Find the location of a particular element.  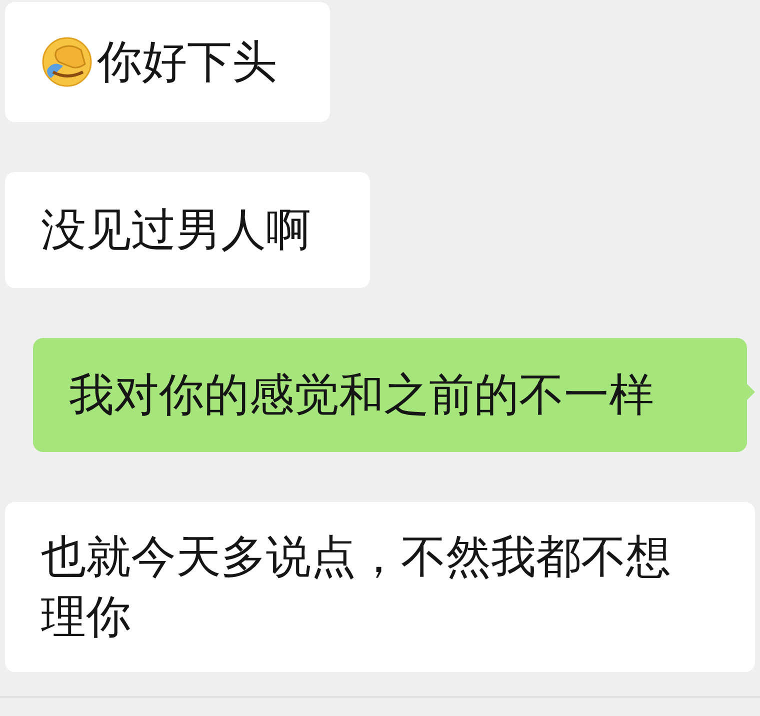

message-text: 你好下头 is located at coordinates (187, 62).